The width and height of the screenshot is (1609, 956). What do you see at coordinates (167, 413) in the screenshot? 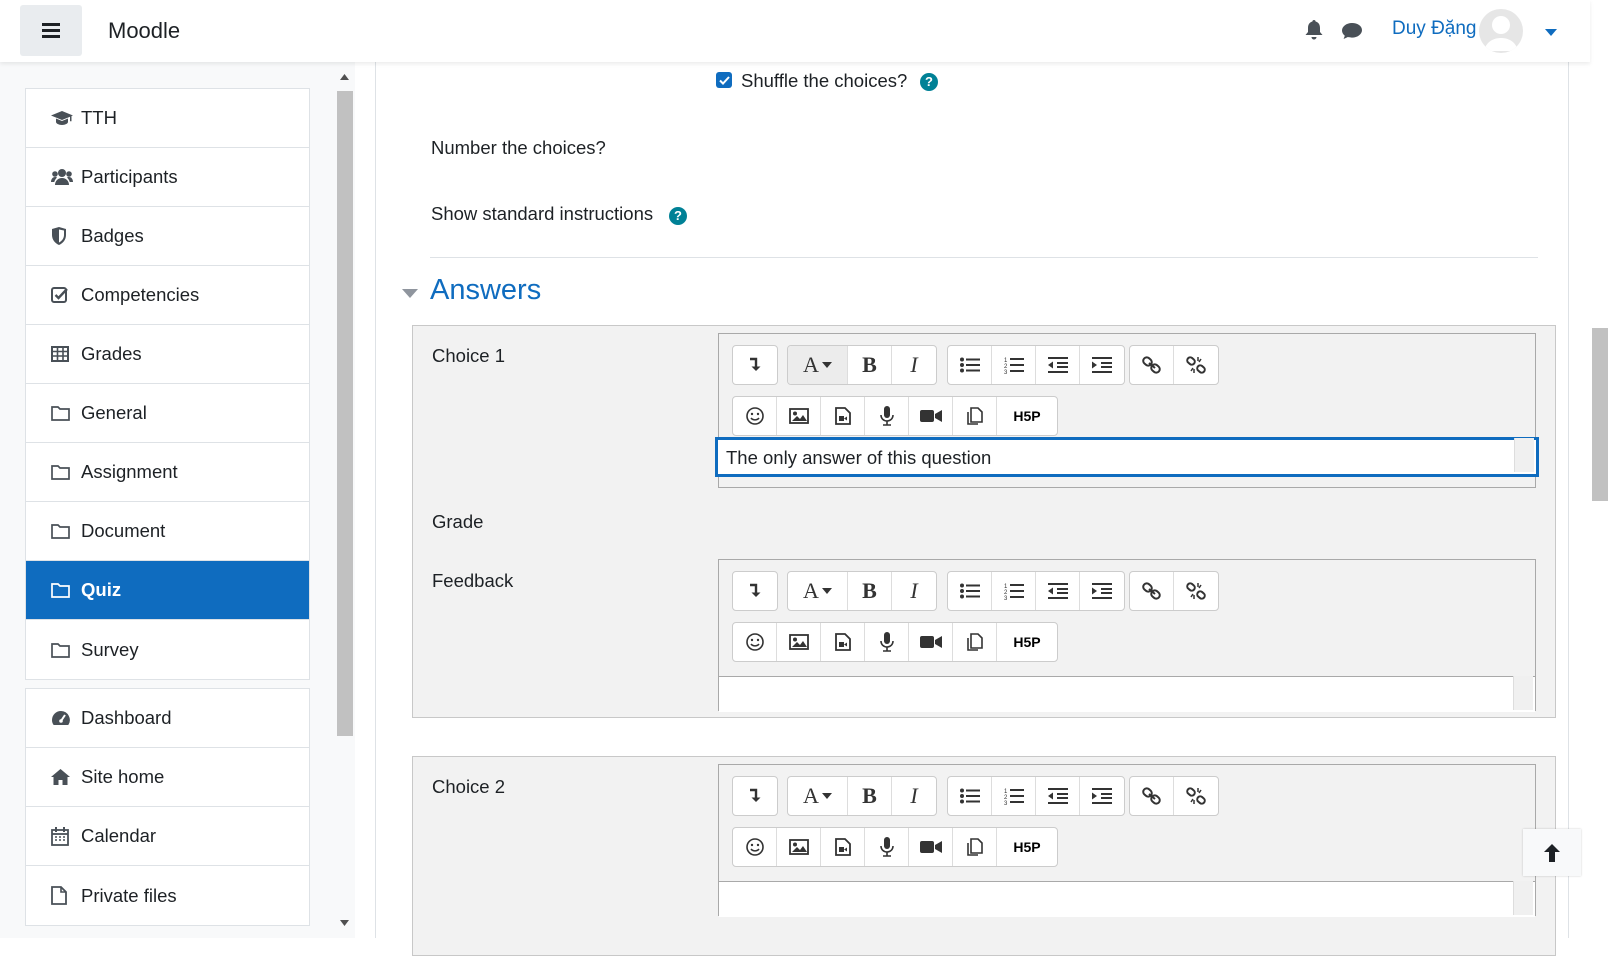
I see `nav-item-general: General` at bounding box center [167, 413].